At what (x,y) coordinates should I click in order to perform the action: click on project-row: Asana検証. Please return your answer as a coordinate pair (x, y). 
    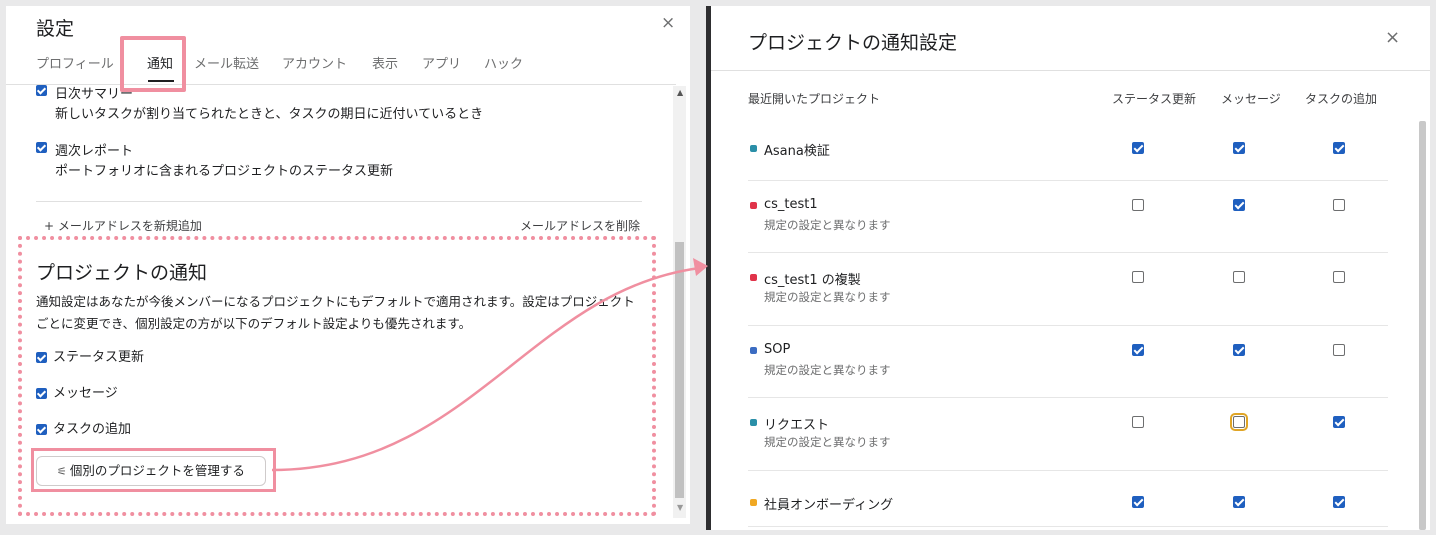
    Looking at the image, I should click on (1056, 156).